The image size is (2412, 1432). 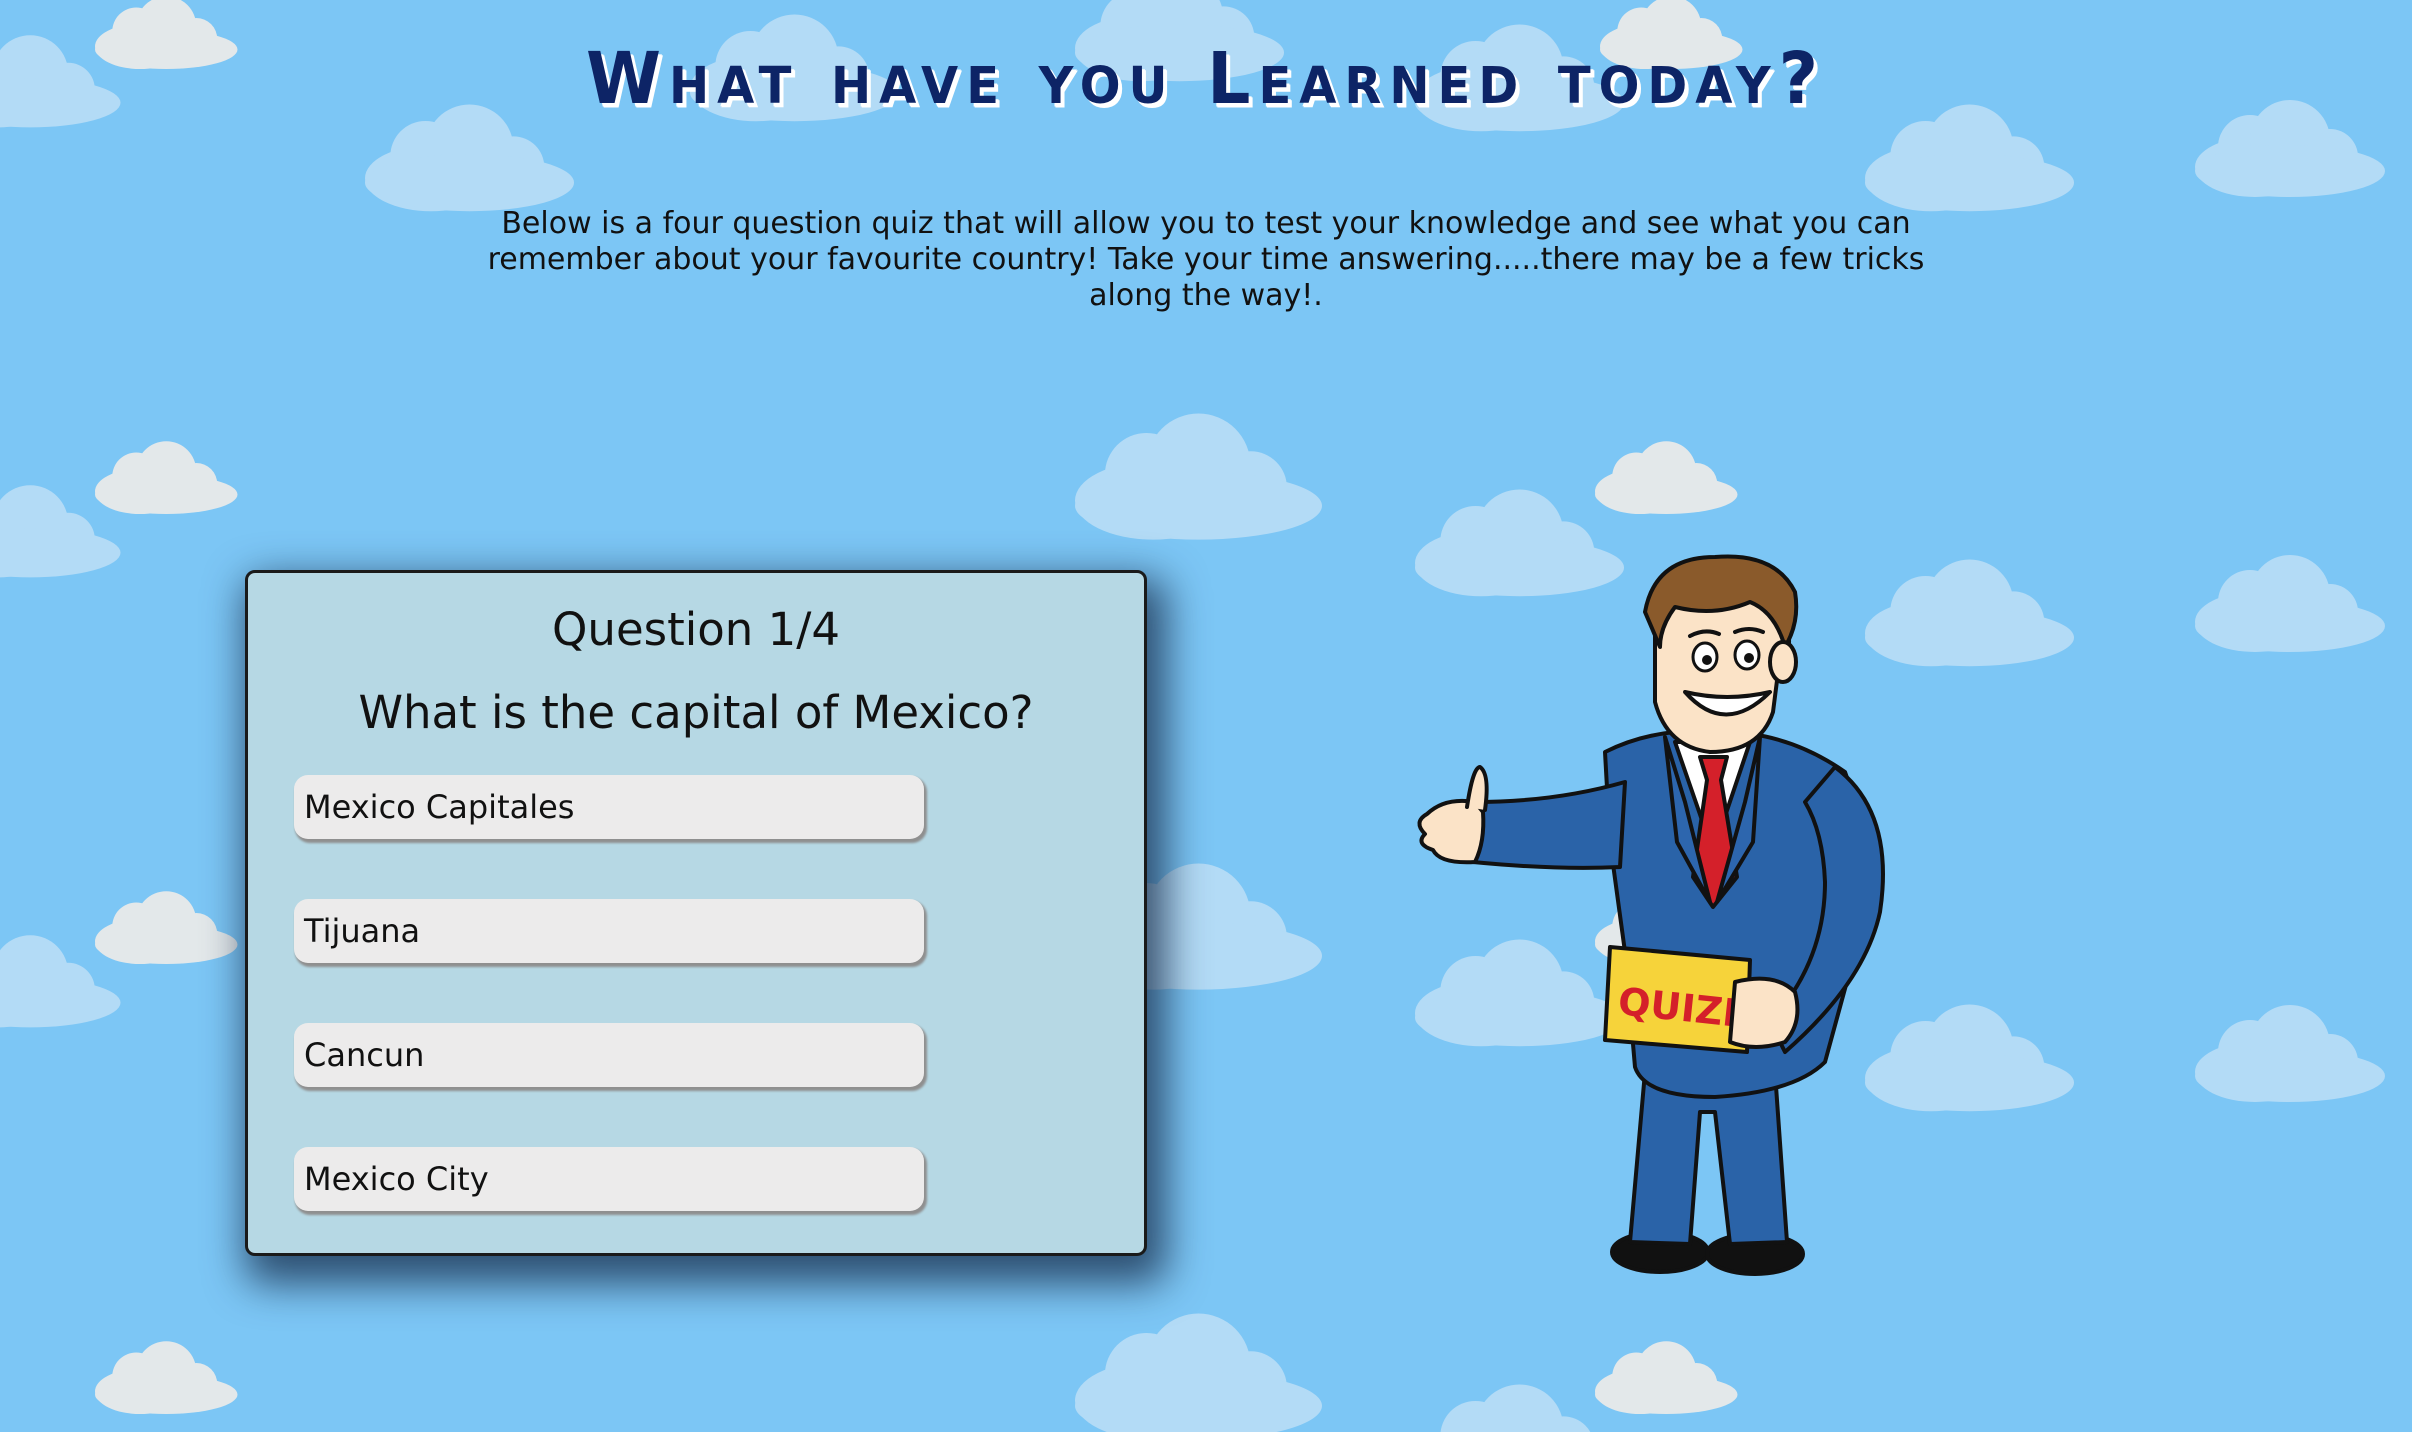 I want to click on answer-button-2: Tijuana, so click(x=609, y=931).